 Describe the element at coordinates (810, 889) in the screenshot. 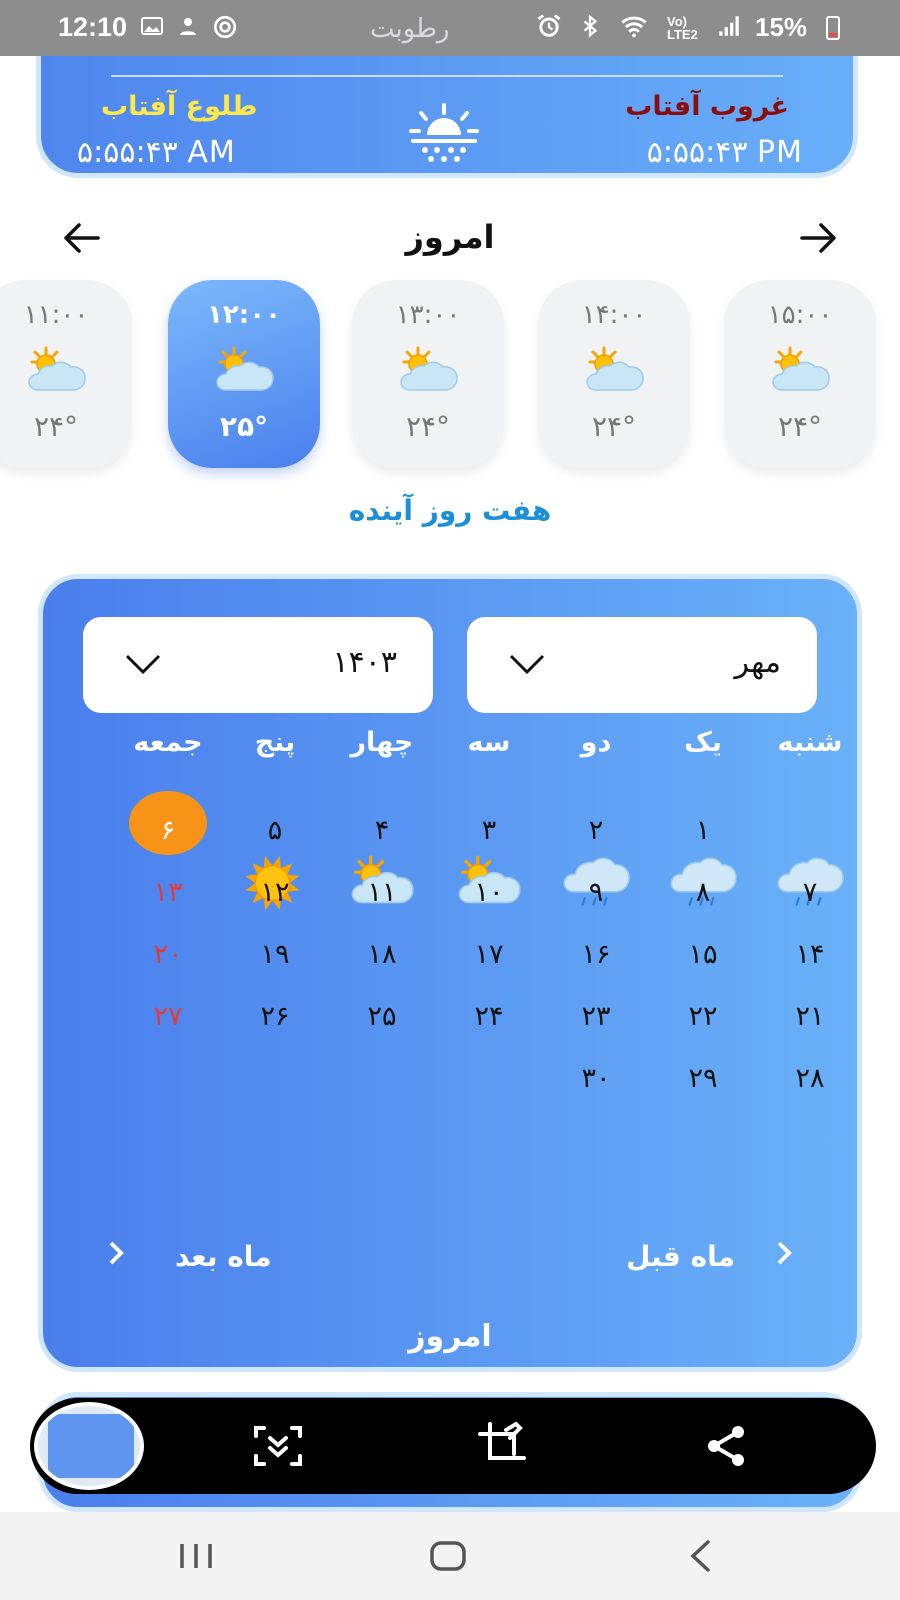

I see `calendar-day: ۷` at that location.